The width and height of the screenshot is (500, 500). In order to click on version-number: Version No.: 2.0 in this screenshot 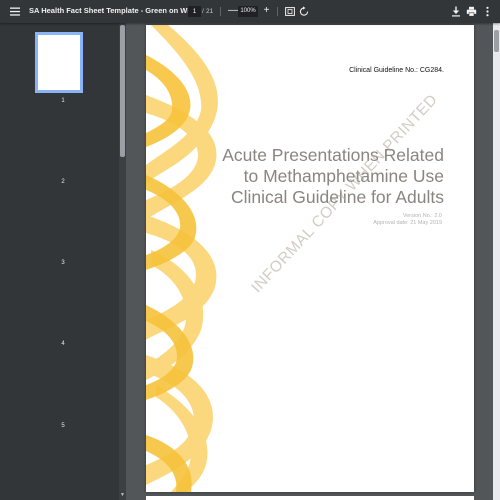, I will do `click(422, 216)`.